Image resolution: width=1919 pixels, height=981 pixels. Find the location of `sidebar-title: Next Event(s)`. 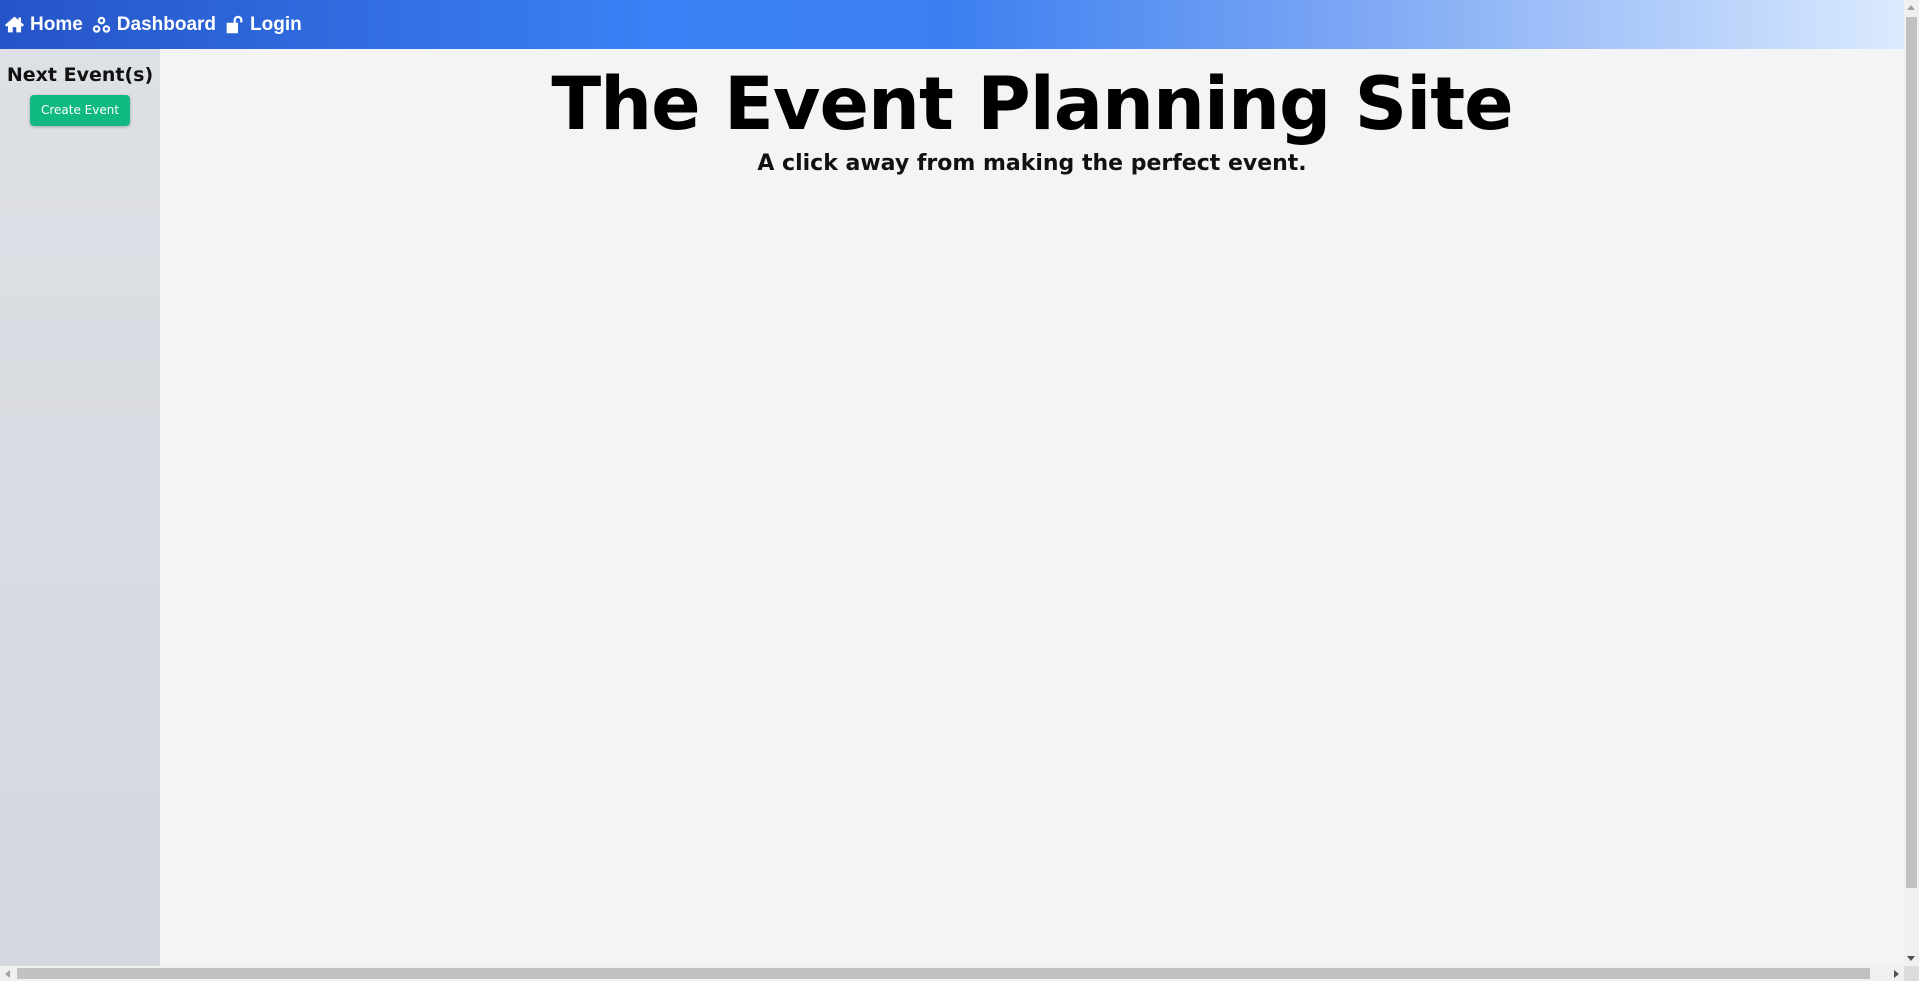

sidebar-title: Next Event(s) is located at coordinates (80, 75).